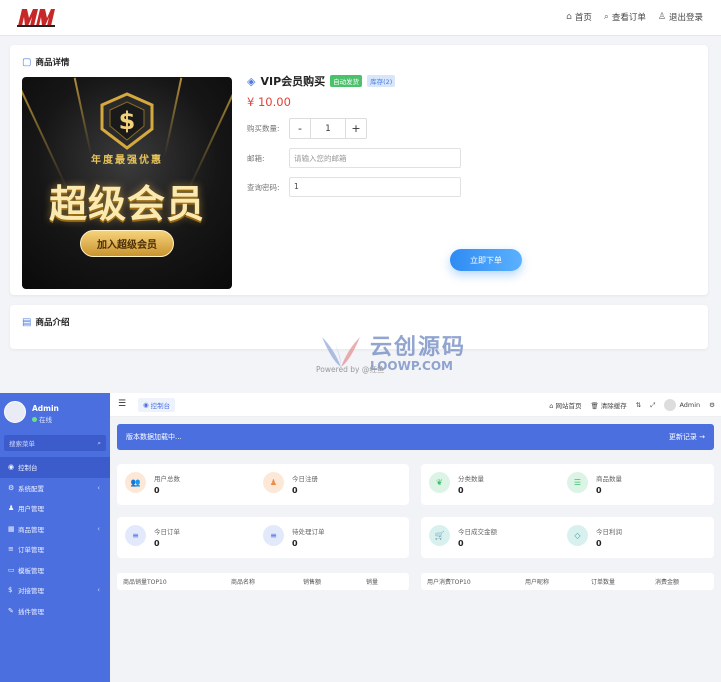 The image size is (721, 682). What do you see at coordinates (263, 581) in the screenshot?
I see `goods-sales-table-header: 商品销量TOP10 商品名称 销售额 销量` at bounding box center [263, 581].